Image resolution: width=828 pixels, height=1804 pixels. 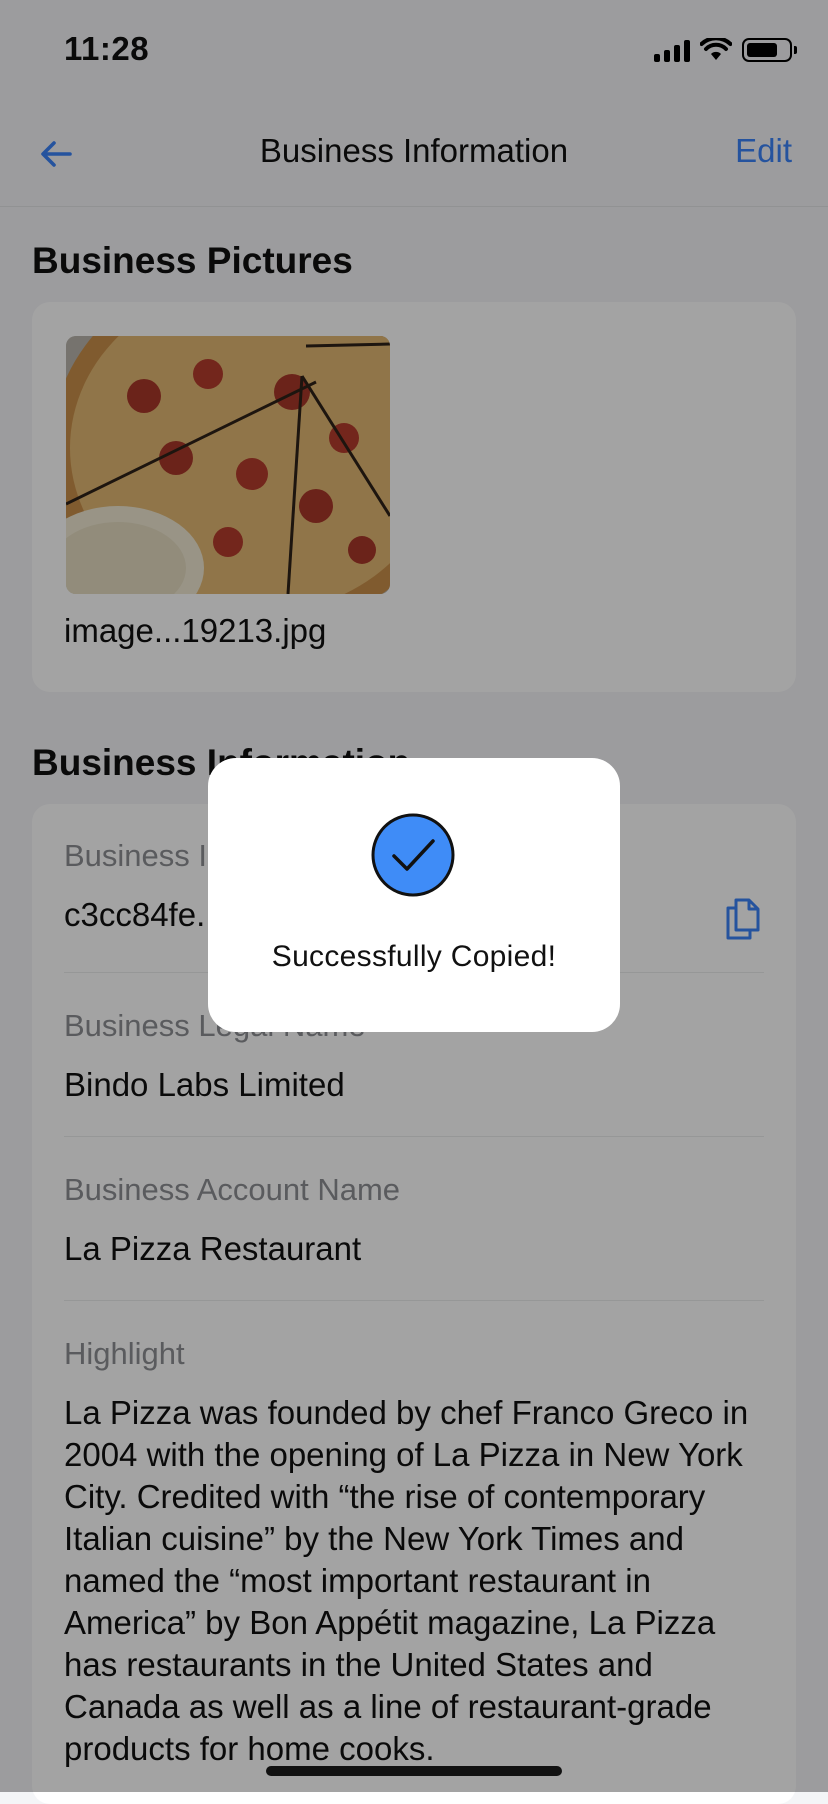 I want to click on copied-toast: Successfully Copied!, so click(x=414, y=895).